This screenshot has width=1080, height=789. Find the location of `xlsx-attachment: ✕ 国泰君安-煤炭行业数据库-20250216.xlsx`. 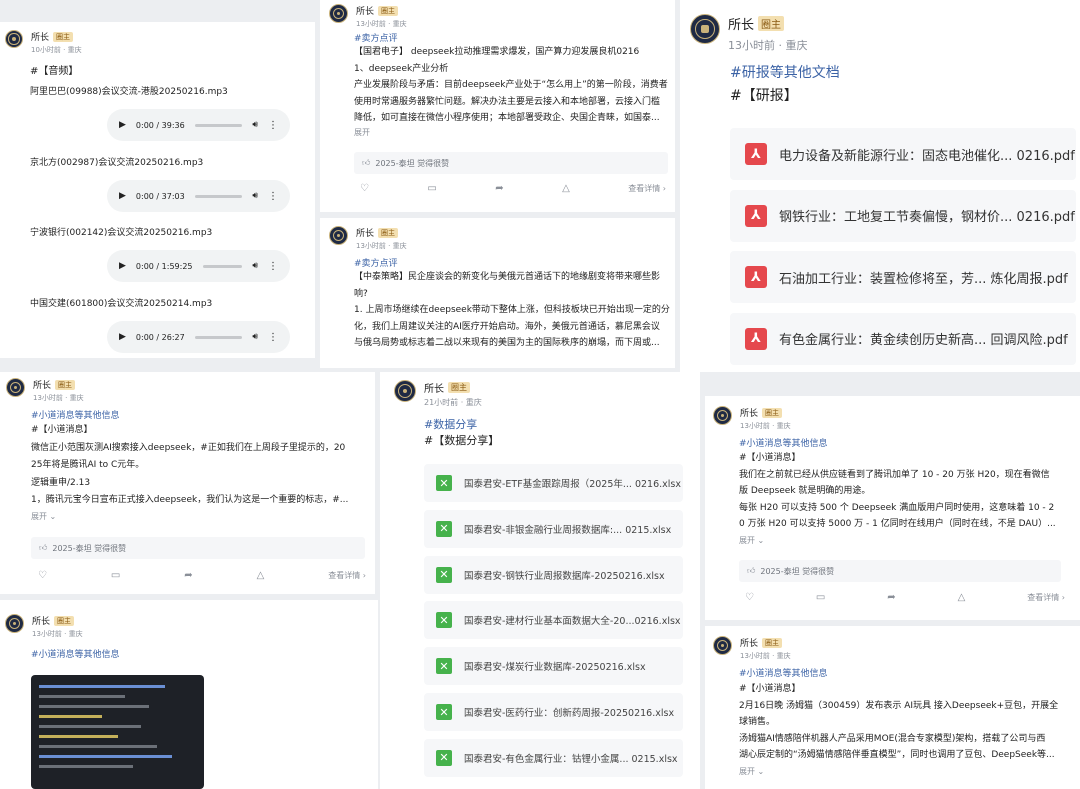

xlsx-attachment: ✕ 国泰君安-煤炭行业数据库-20250216.xlsx is located at coordinates (553, 666).